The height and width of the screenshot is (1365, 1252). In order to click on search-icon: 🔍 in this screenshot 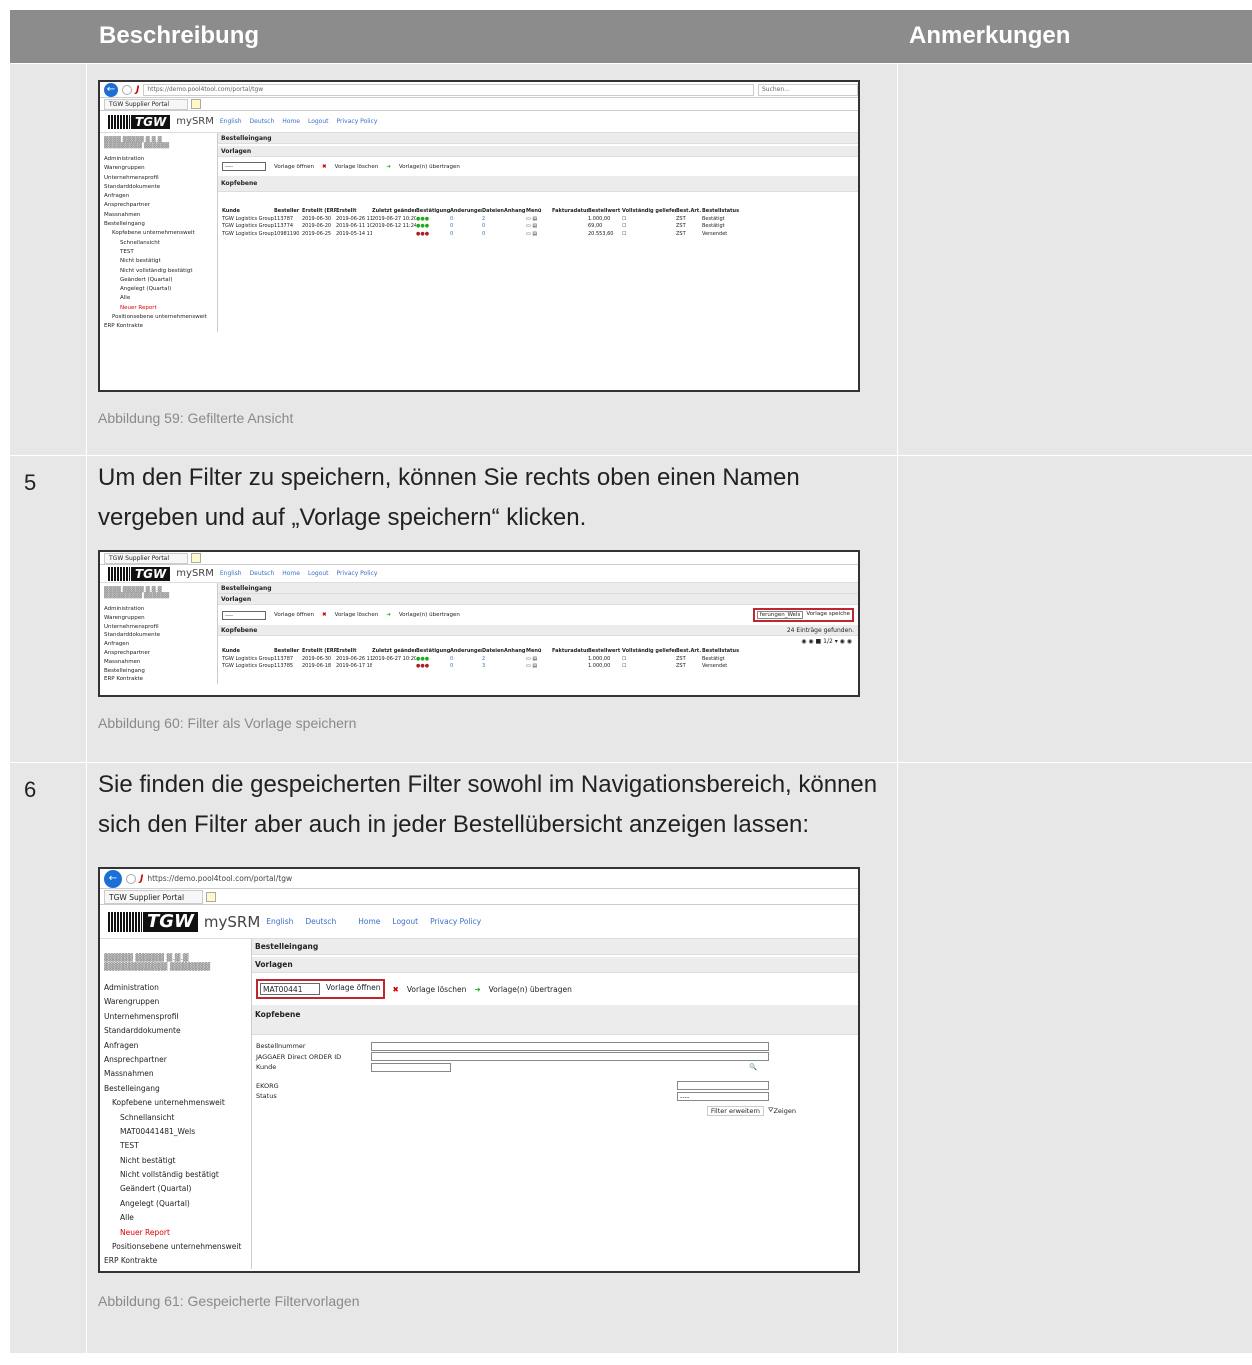, I will do `click(753, 1067)`.